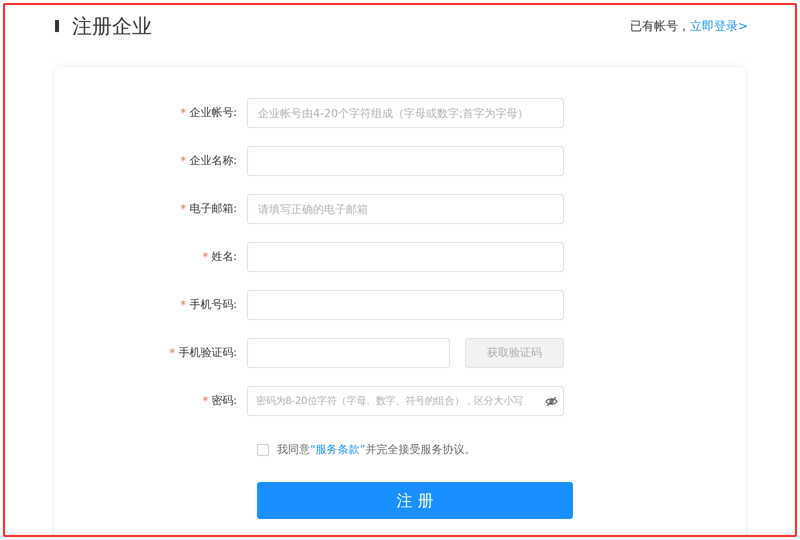 The image size is (800, 540). Describe the element at coordinates (405, 401) in the screenshot. I see `password-field: 密码为8-20位字符（字母、数字、符号的组合），区分大小写` at that location.